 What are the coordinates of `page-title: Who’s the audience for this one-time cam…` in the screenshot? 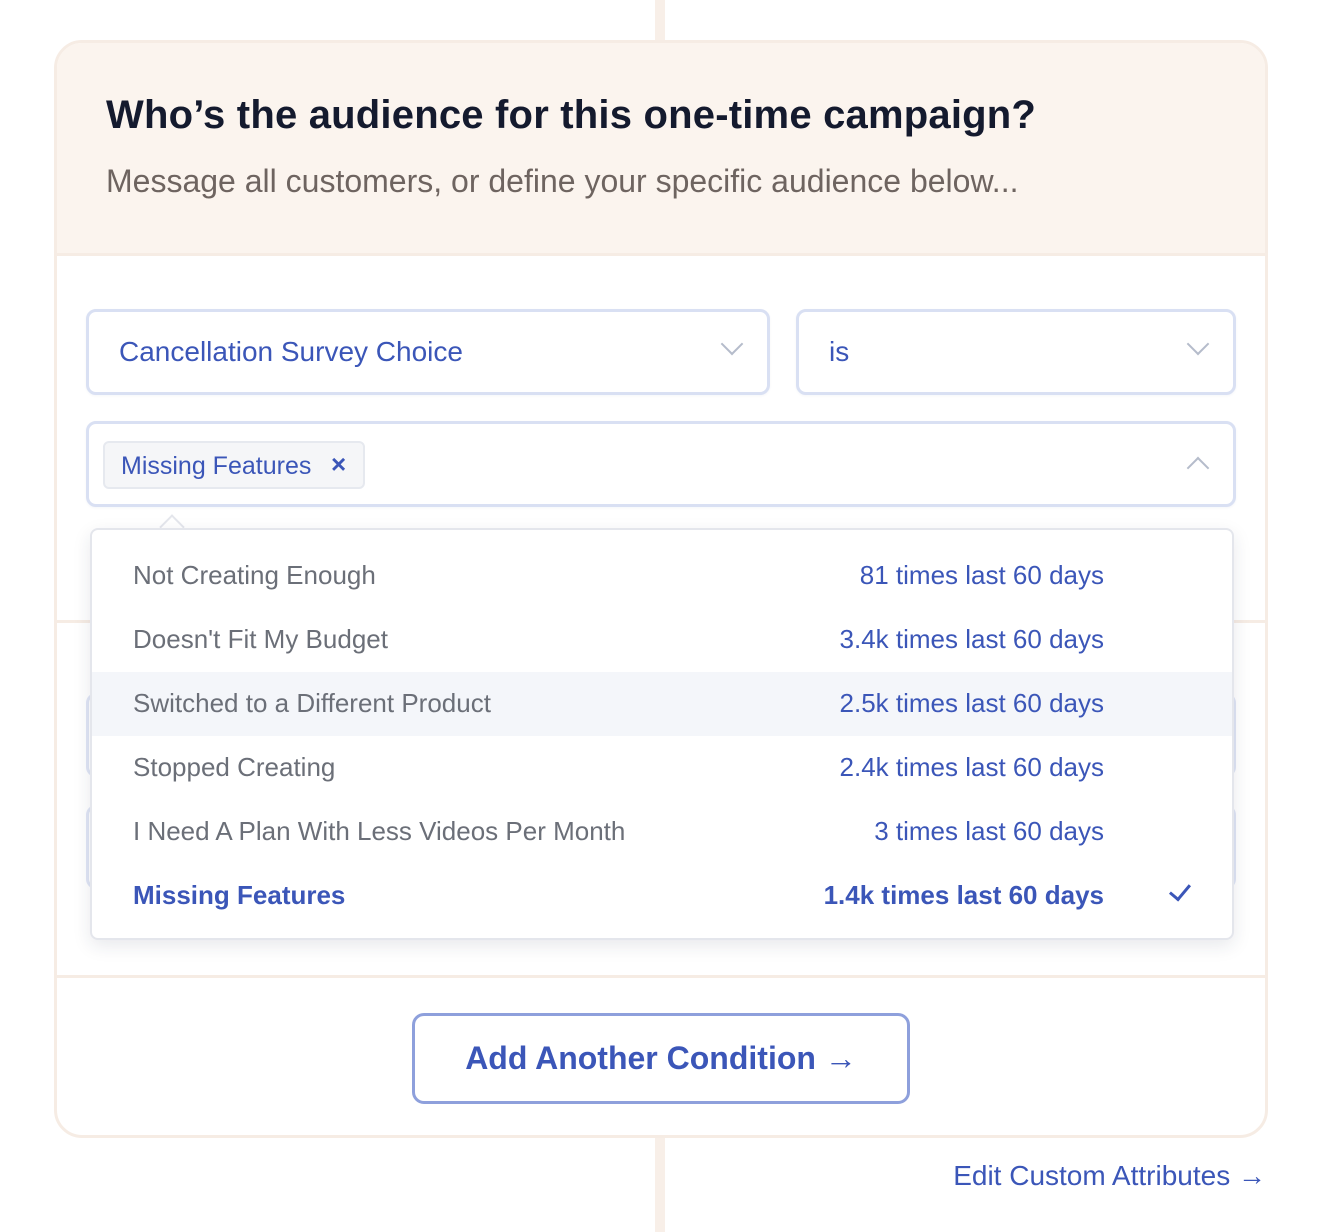 It's located at (571, 115).